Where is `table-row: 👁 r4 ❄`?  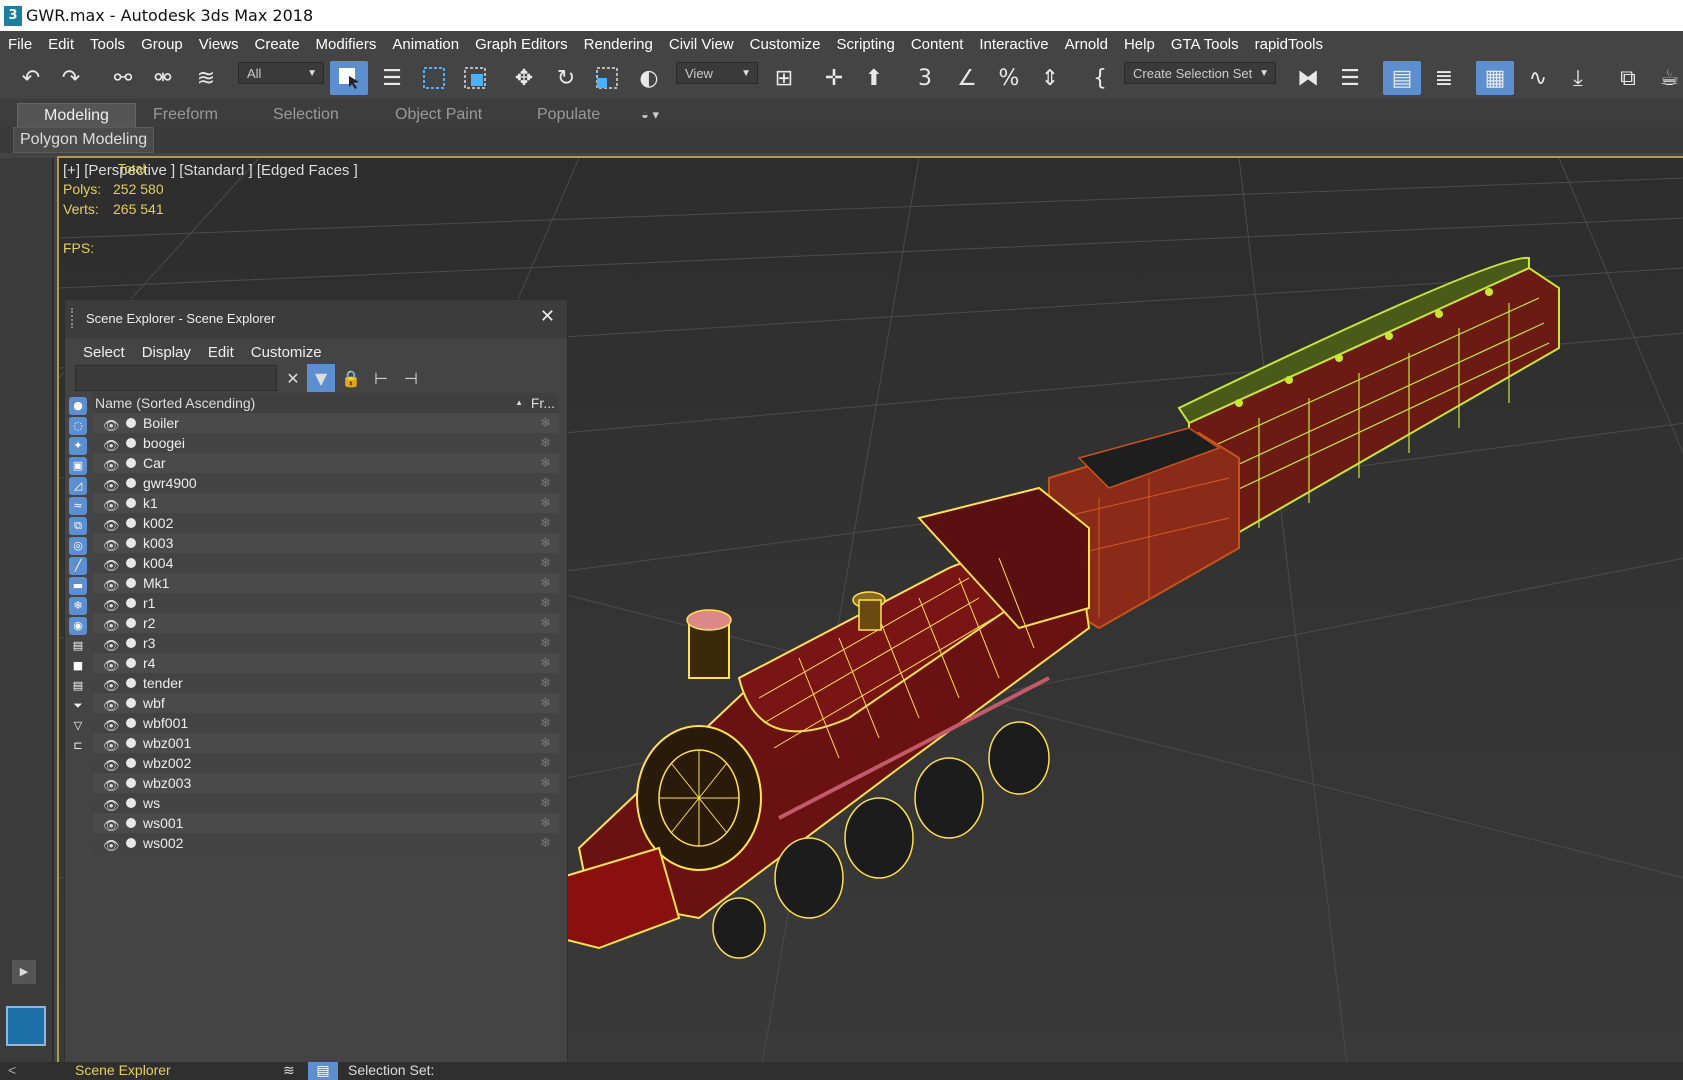
table-row: 👁 r4 ❄ is located at coordinates (326, 663).